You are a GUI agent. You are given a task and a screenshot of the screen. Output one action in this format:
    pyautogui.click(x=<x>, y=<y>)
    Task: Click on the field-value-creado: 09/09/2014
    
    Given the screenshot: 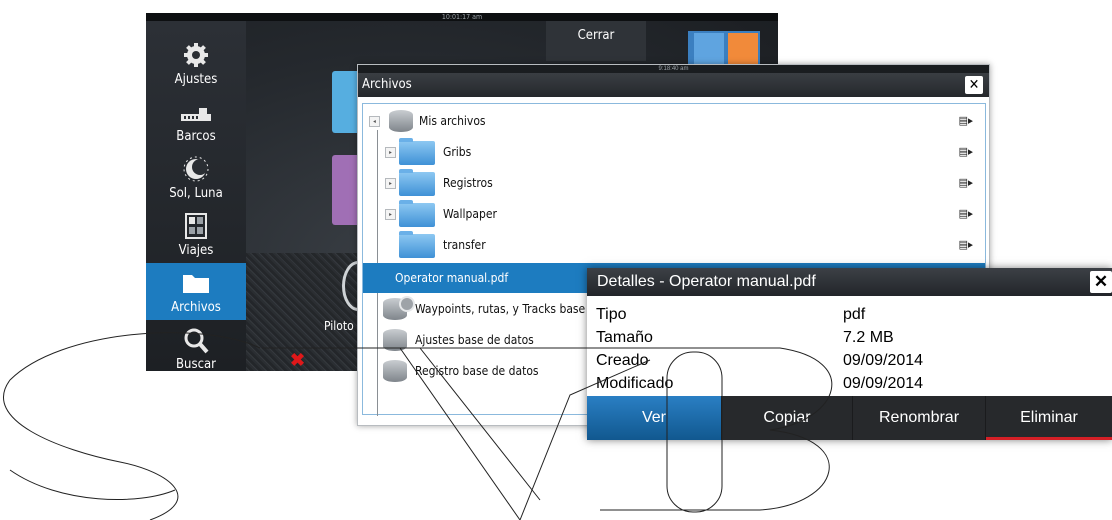 What is the action you would take?
    pyautogui.click(x=883, y=360)
    